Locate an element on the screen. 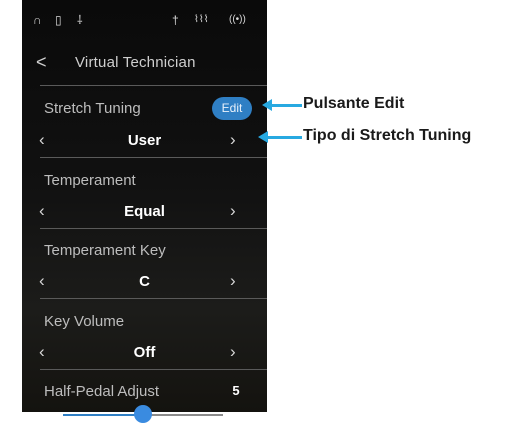 Image resolution: width=525 pixels, height=434 pixels. back-button: < is located at coordinates (41, 62).